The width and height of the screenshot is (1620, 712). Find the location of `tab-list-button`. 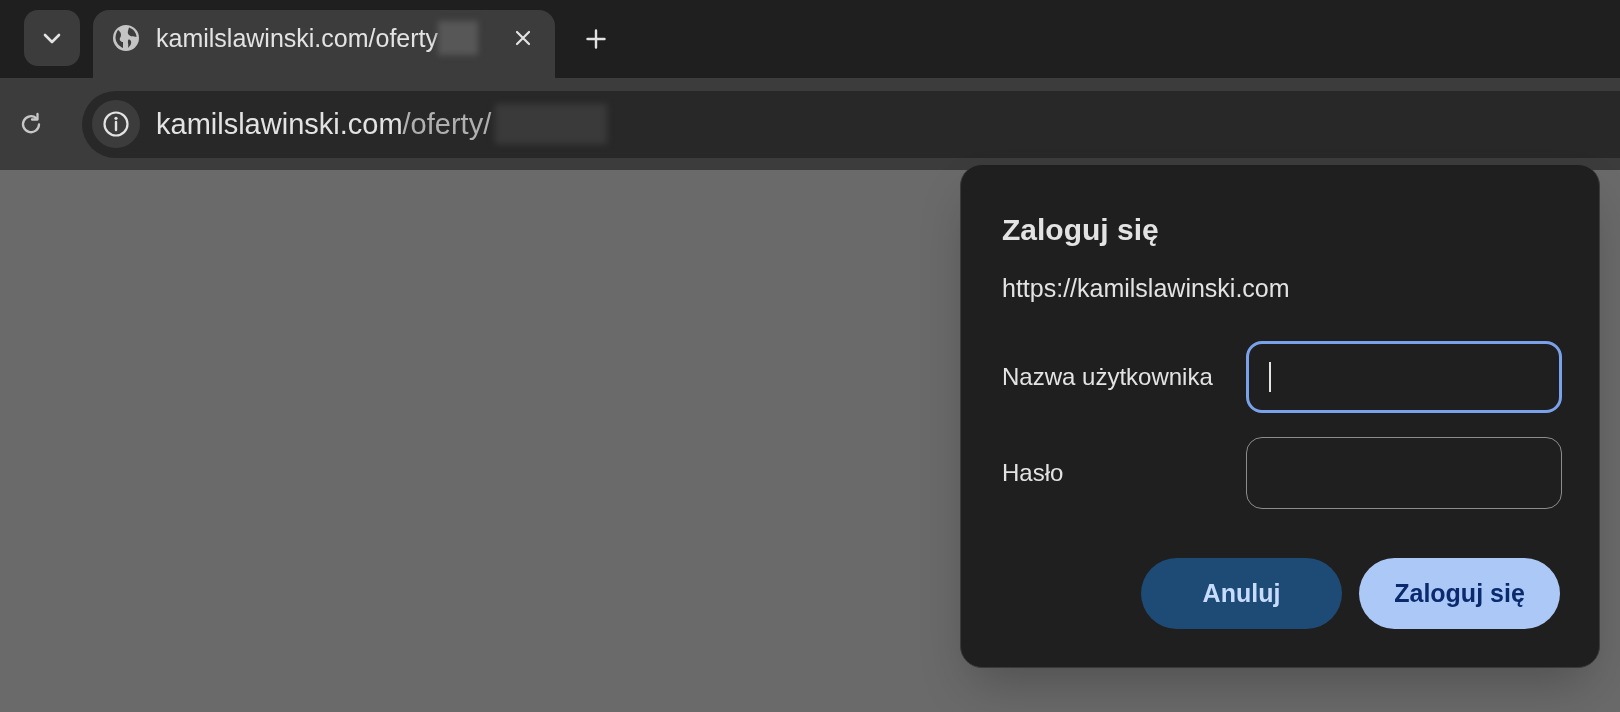

tab-list-button is located at coordinates (52, 38).